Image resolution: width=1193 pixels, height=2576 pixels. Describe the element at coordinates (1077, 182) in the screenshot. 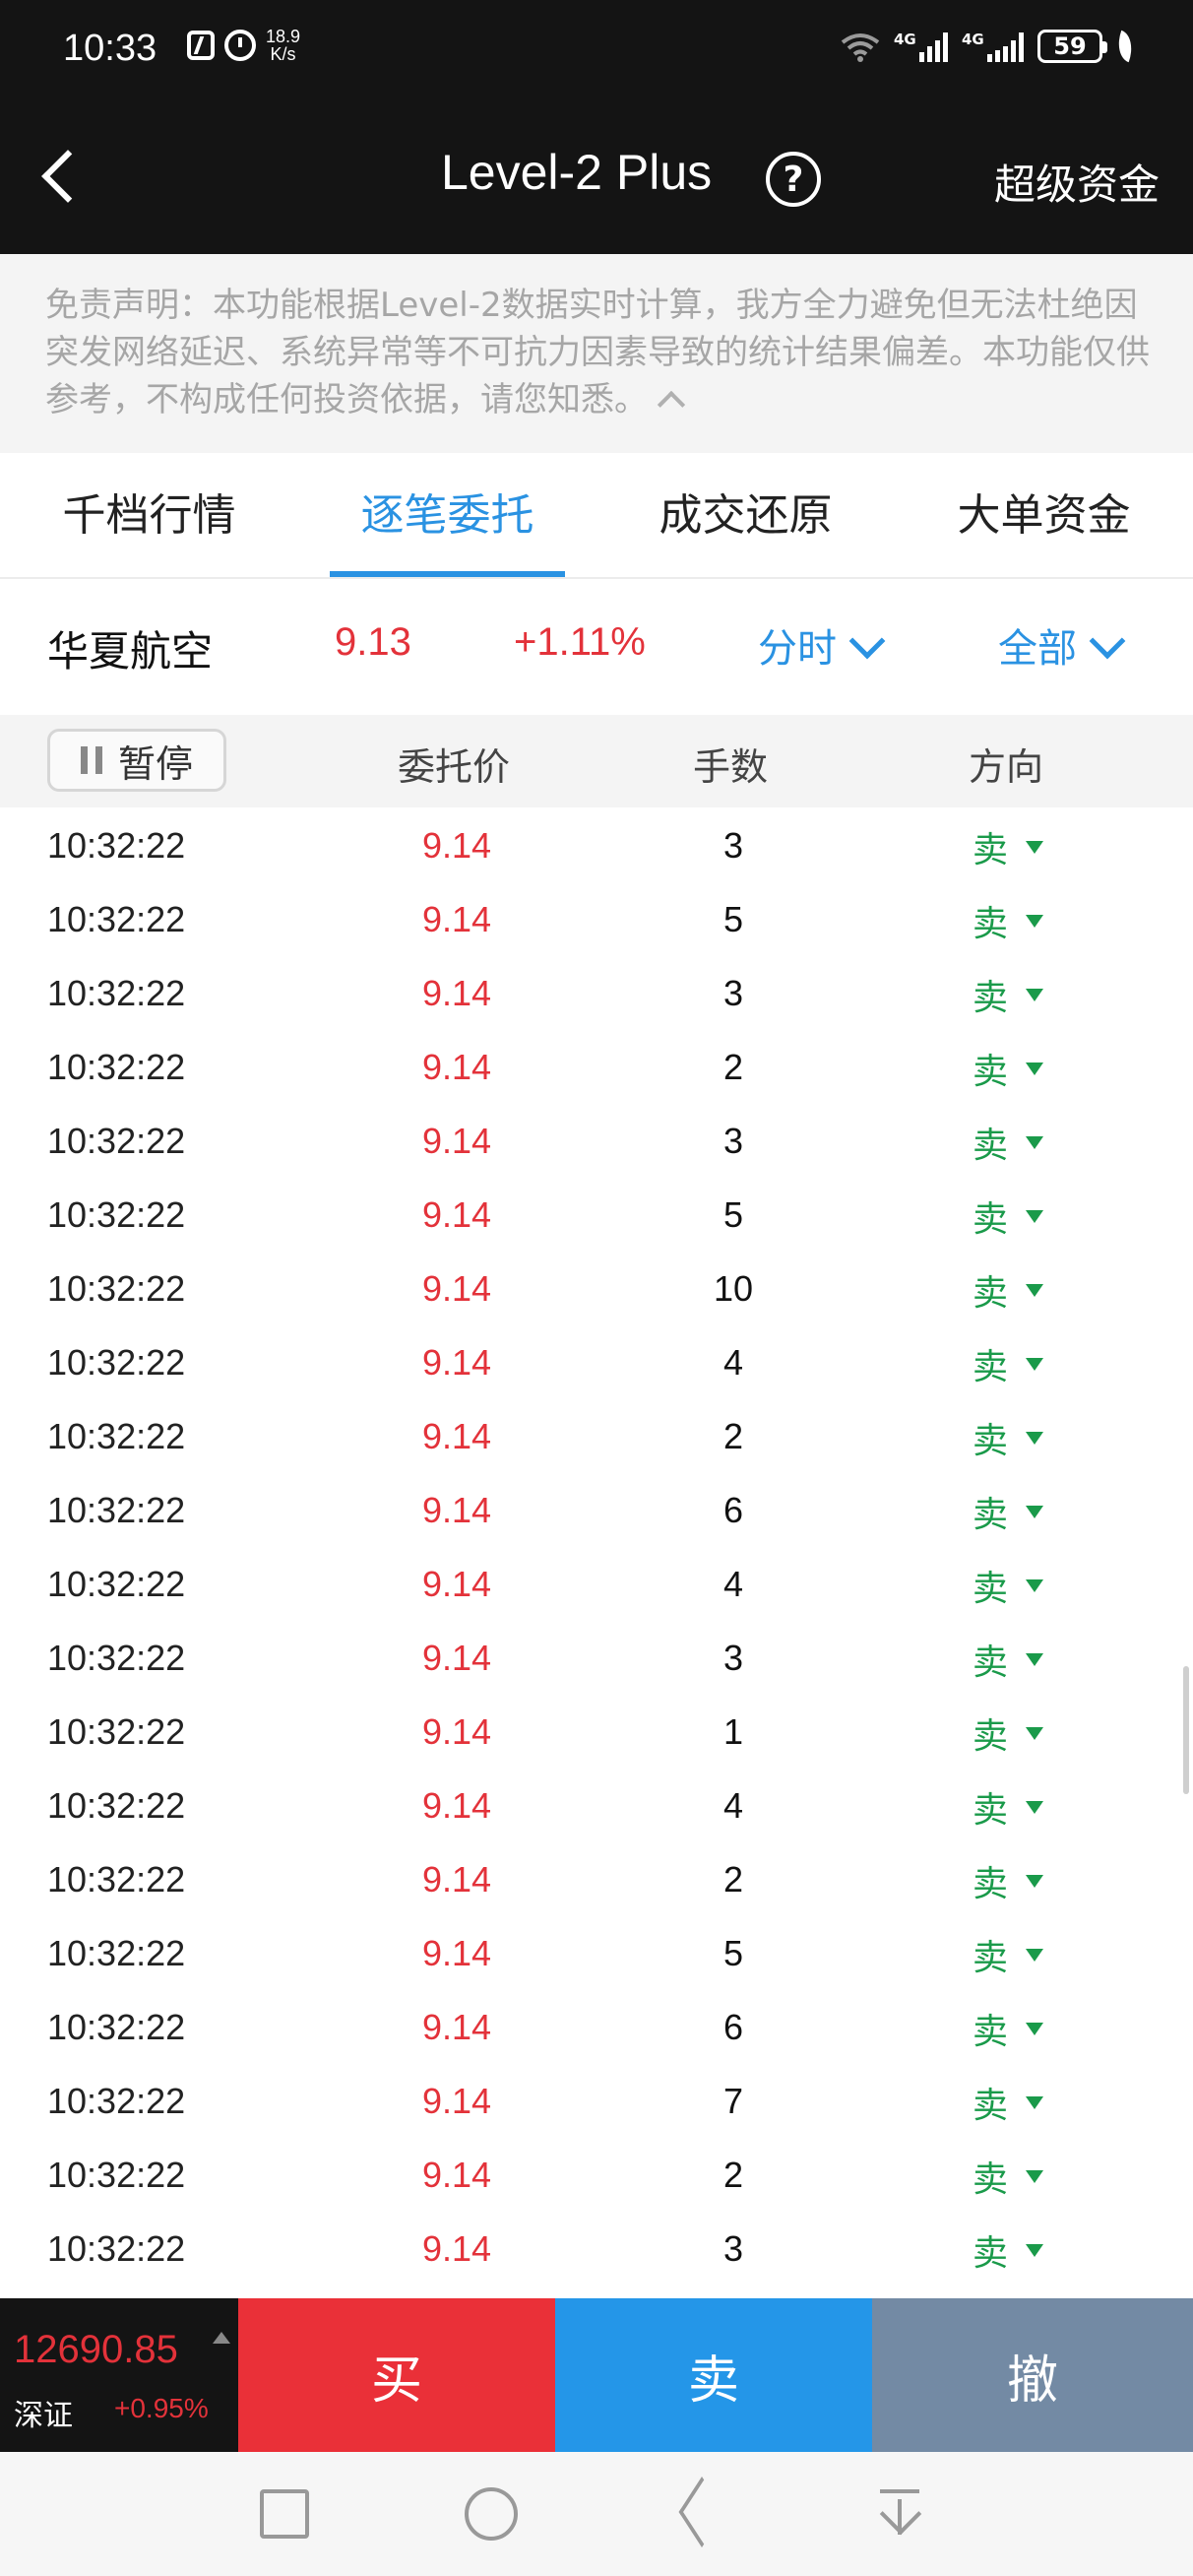

I see `super-funds-link: 超级资金` at that location.